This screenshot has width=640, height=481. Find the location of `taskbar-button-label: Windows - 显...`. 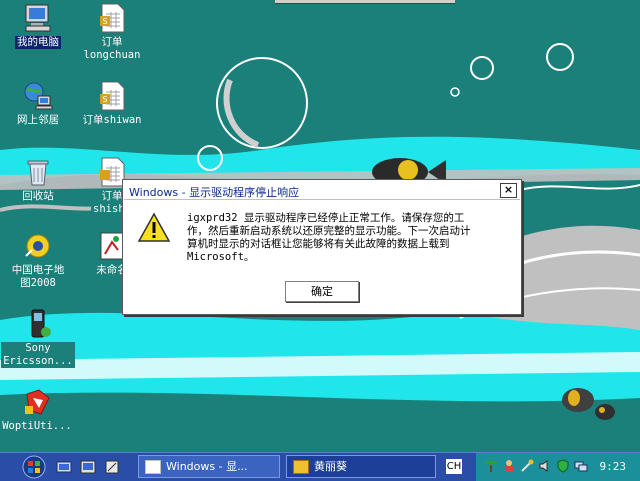

taskbar-button-label: Windows - 显... is located at coordinates (207, 466).